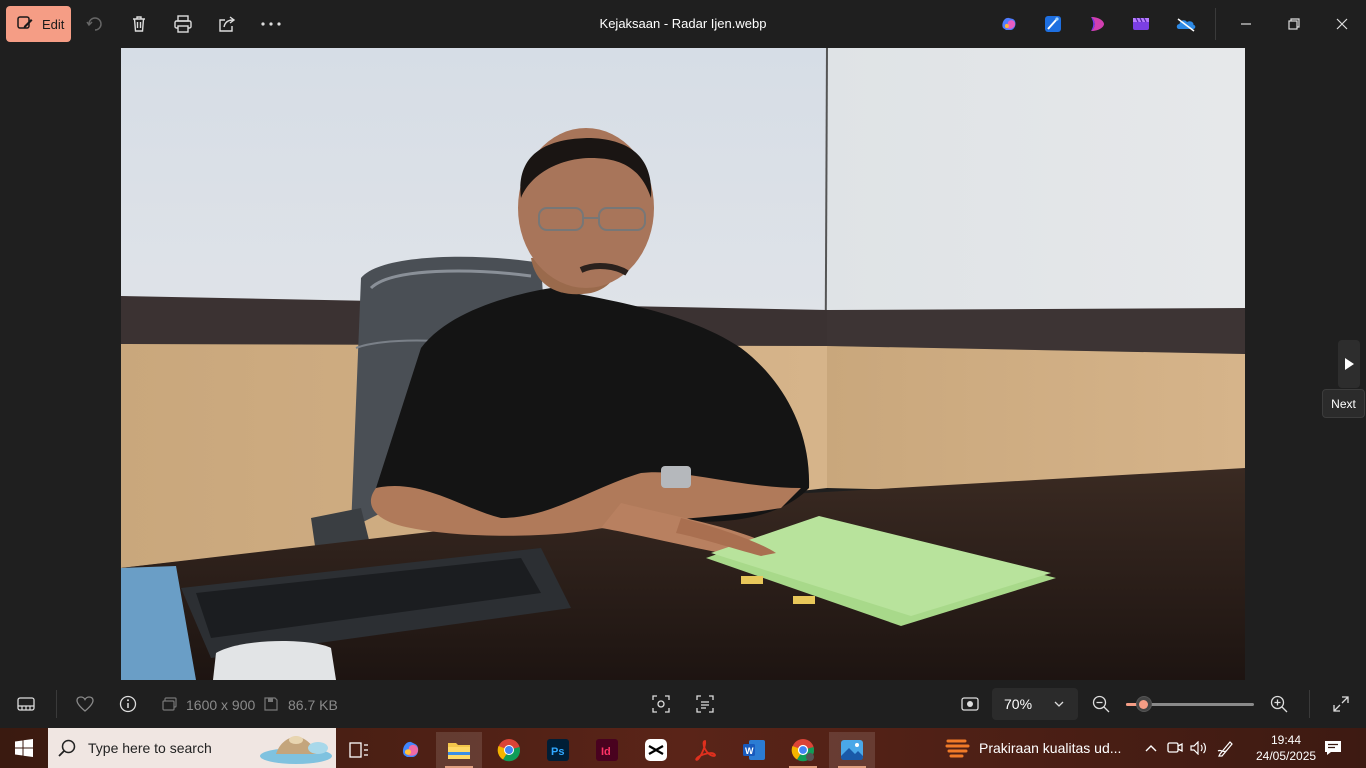 Image resolution: width=1366 pixels, height=768 pixels. Describe the element at coordinates (1342, 24) in the screenshot. I see `close-icon` at that location.